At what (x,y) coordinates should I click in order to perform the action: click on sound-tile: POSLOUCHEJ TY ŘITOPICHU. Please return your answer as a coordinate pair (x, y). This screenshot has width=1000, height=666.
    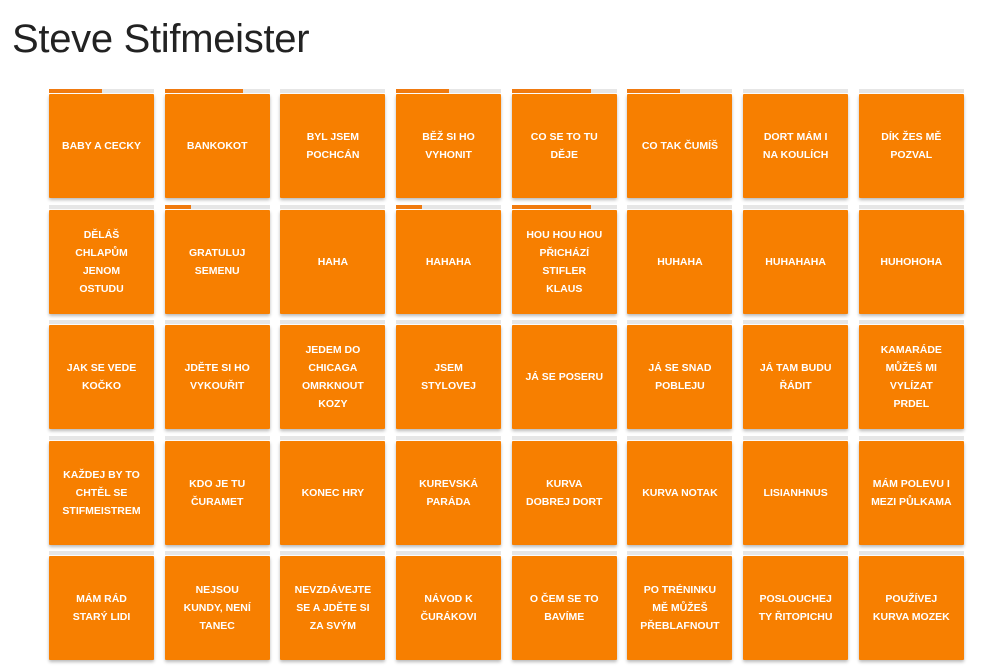
    Looking at the image, I should click on (796, 605).